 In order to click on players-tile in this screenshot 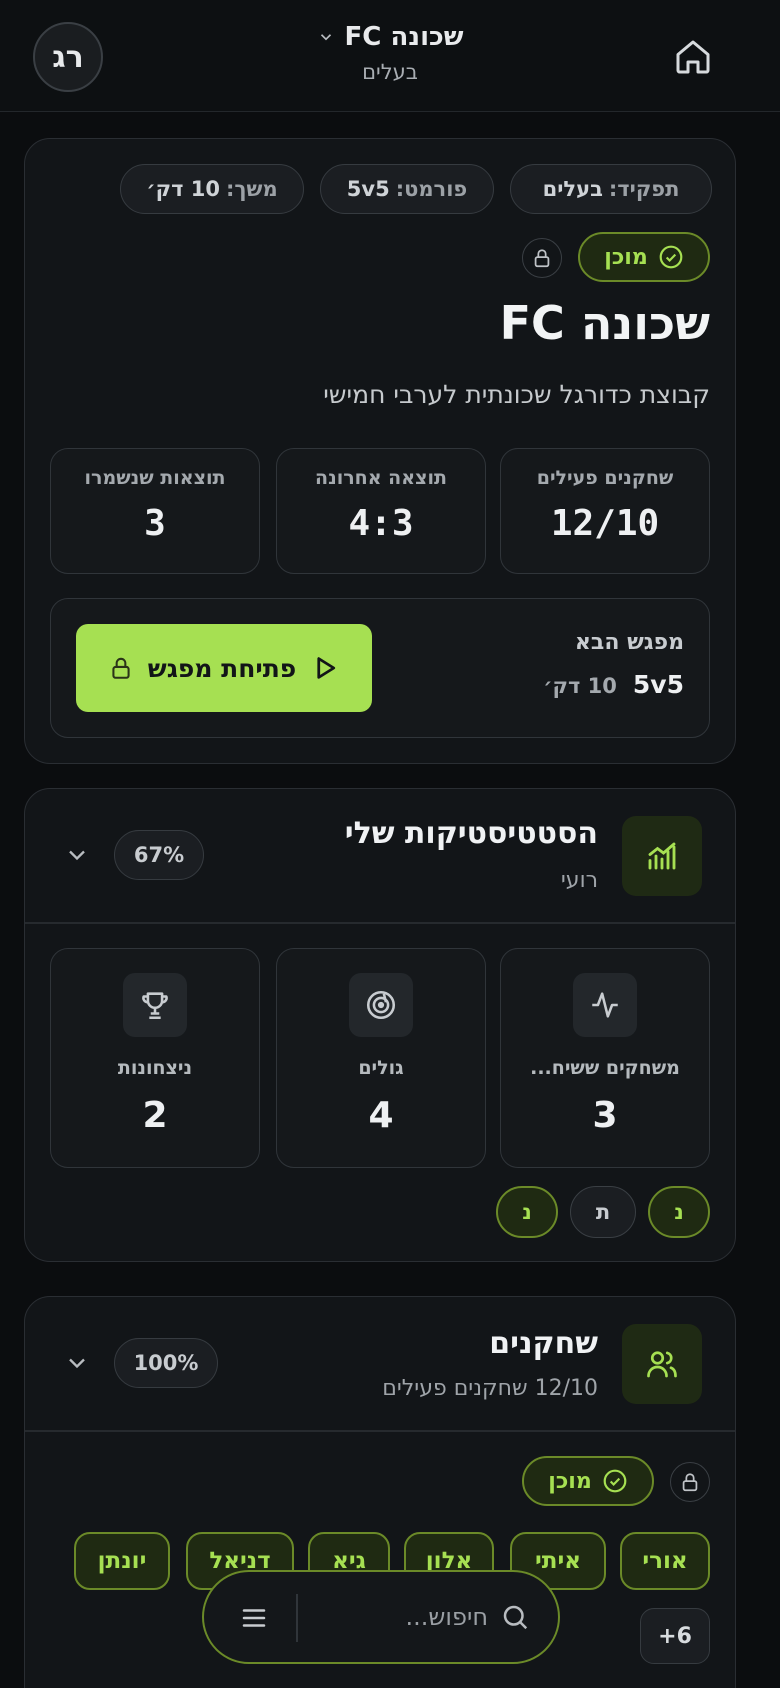, I will do `click(662, 1364)`.